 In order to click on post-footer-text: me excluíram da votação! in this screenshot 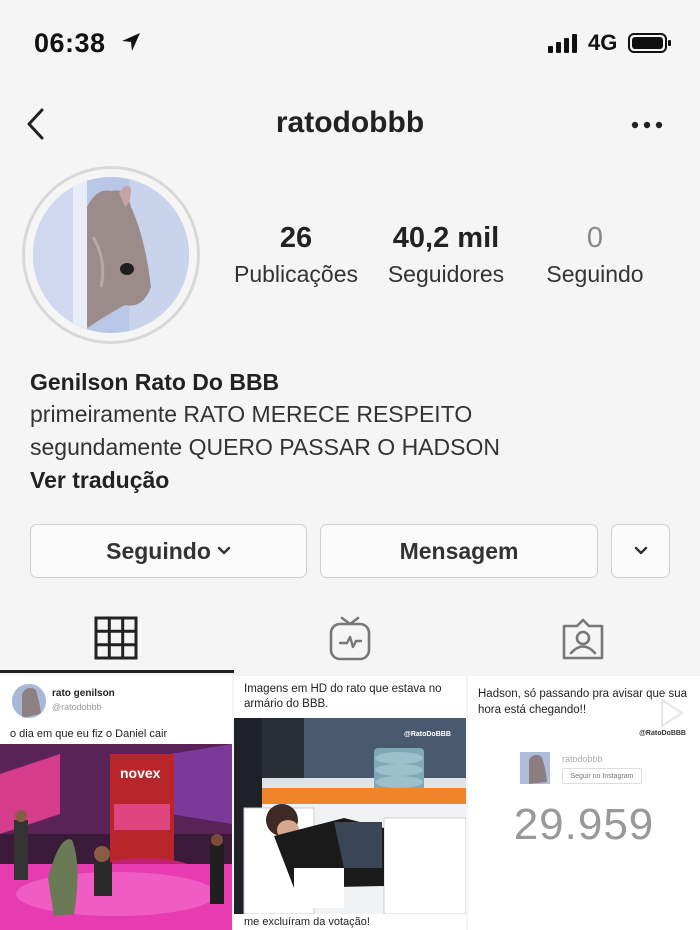, I will do `click(307, 922)`.